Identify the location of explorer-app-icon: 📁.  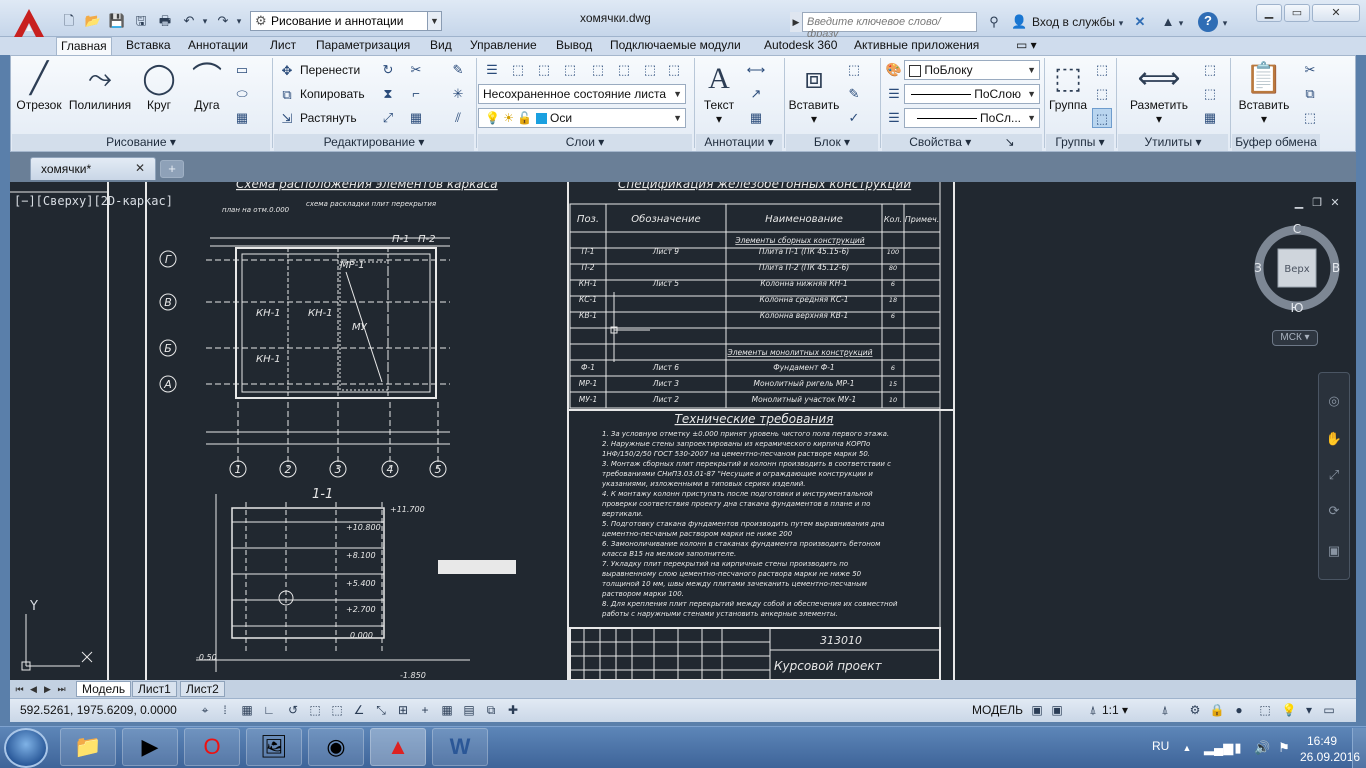
(88, 747).